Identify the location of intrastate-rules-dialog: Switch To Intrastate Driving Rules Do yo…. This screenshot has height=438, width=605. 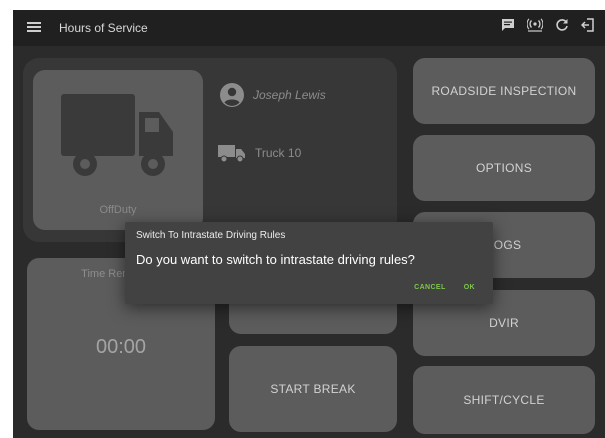
(309, 263).